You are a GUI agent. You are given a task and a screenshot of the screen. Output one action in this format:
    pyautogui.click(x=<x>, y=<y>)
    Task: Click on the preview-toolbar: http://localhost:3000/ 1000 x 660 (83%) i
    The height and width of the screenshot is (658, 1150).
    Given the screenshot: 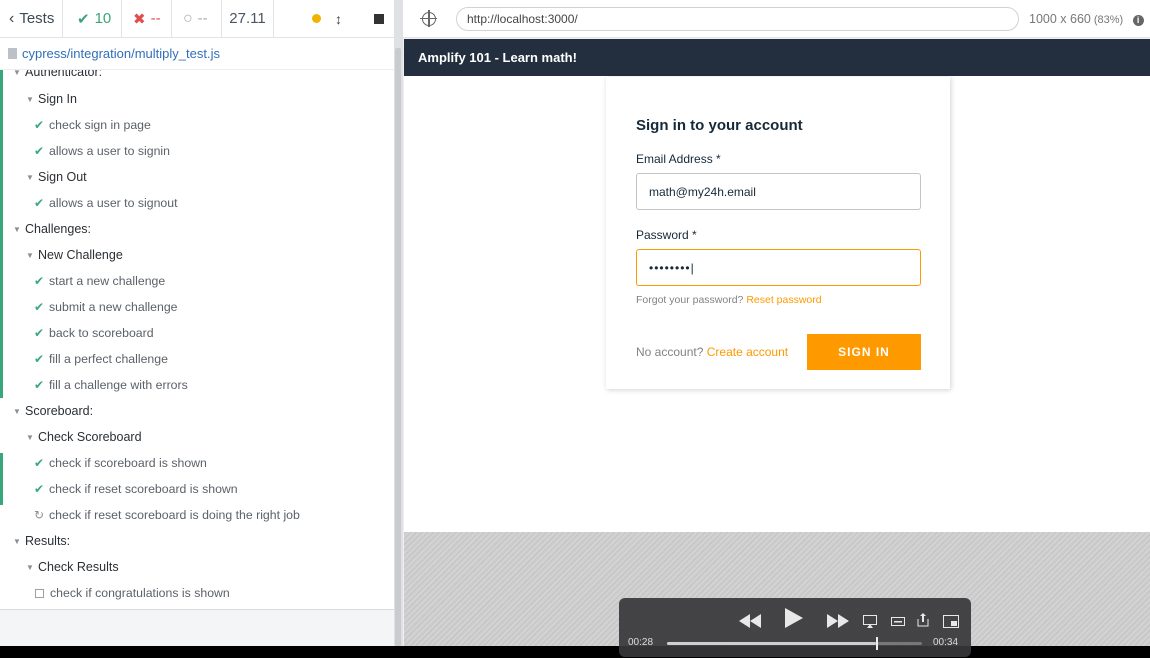 What is the action you would take?
    pyautogui.click(x=776, y=19)
    